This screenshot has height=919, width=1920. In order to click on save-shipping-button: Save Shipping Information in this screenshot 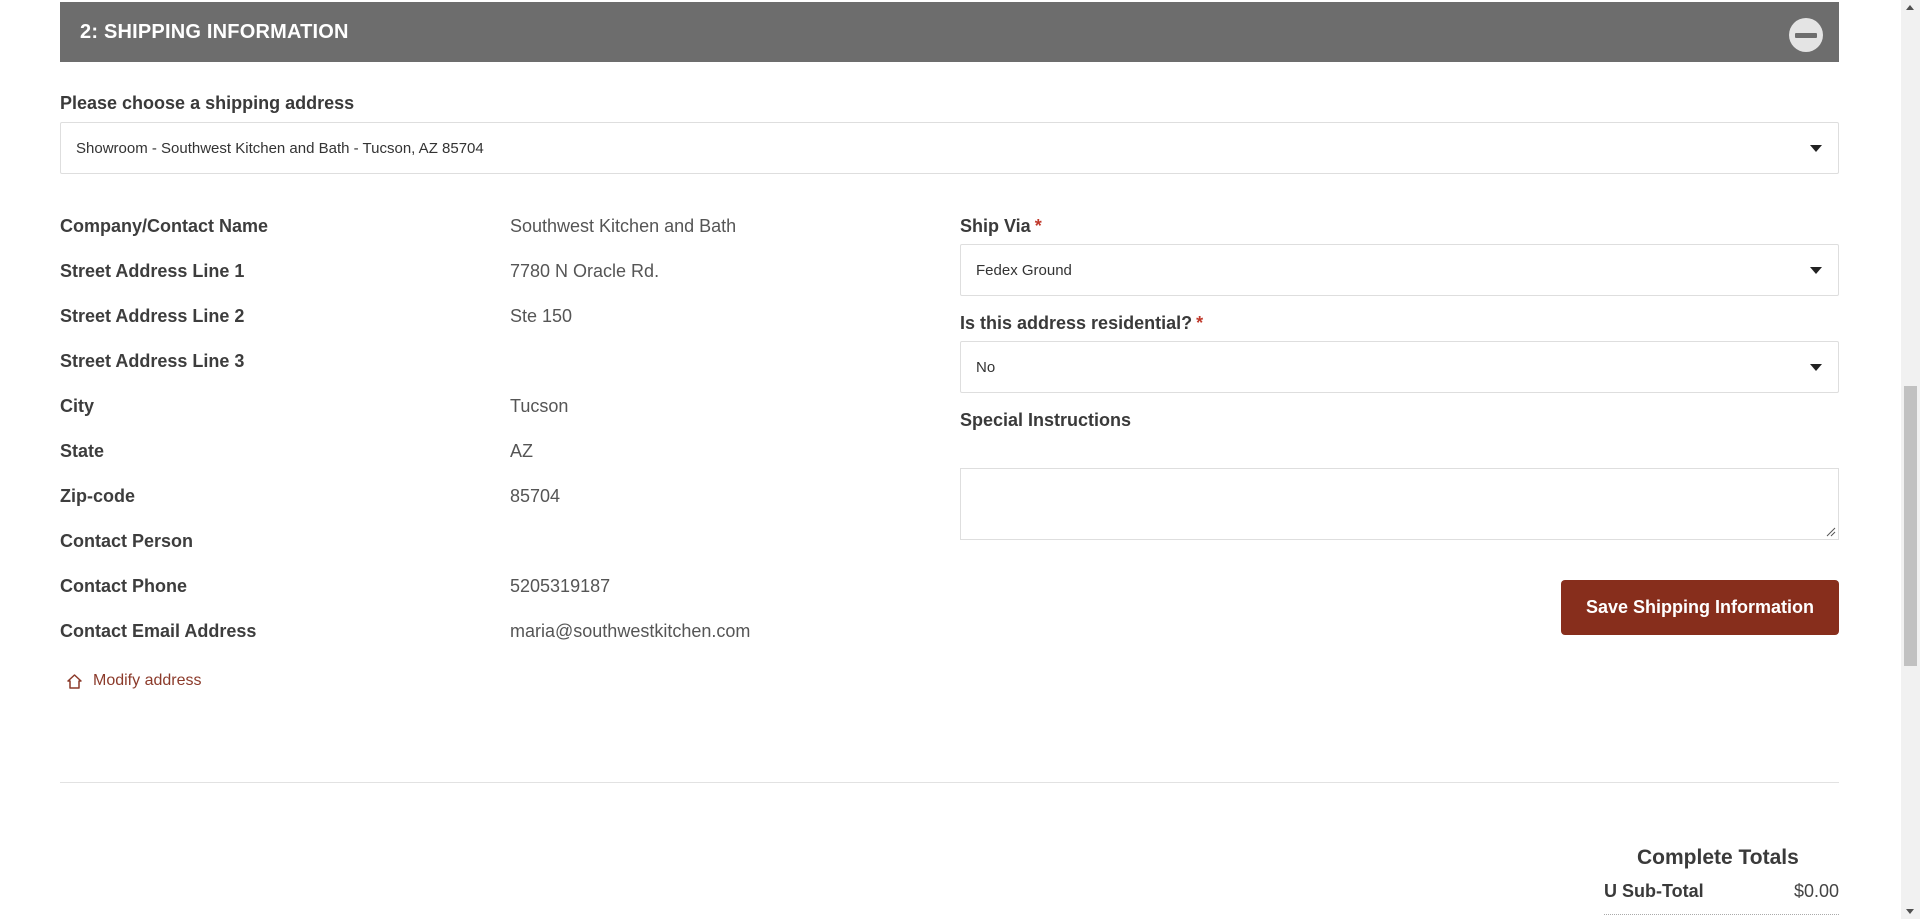, I will do `click(1700, 607)`.